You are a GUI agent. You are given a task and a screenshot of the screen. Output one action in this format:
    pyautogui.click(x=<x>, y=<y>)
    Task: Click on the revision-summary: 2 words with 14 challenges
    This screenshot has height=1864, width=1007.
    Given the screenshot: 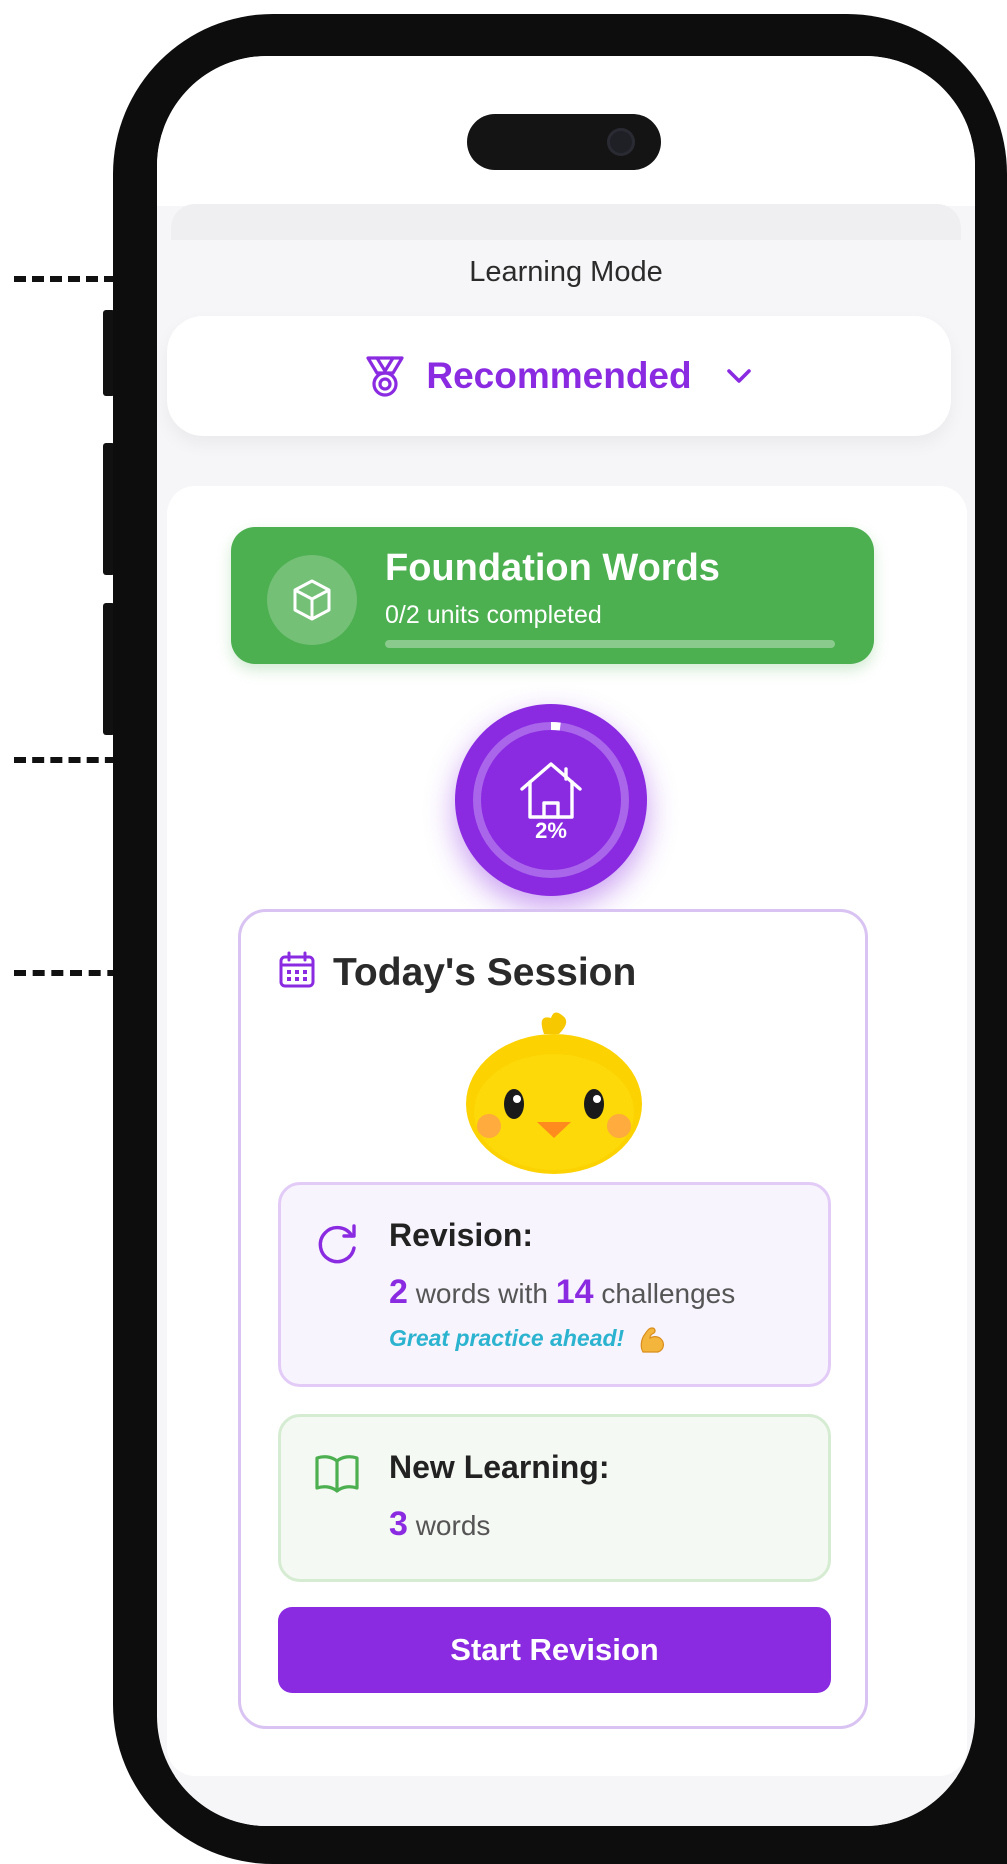 What is the action you would take?
    pyautogui.click(x=562, y=1292)
    